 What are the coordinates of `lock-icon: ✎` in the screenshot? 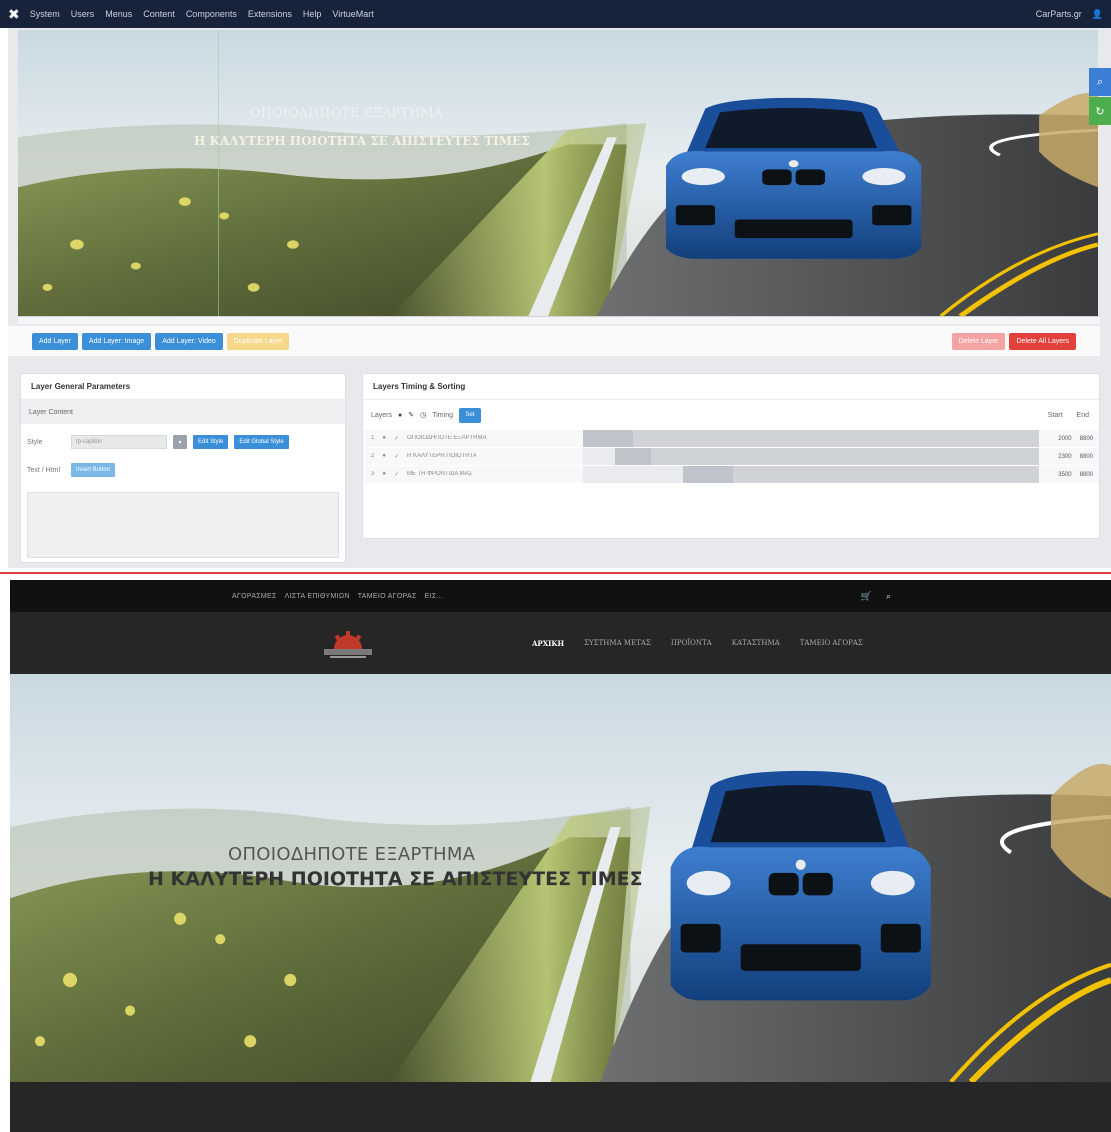 It's located at (411, 415).